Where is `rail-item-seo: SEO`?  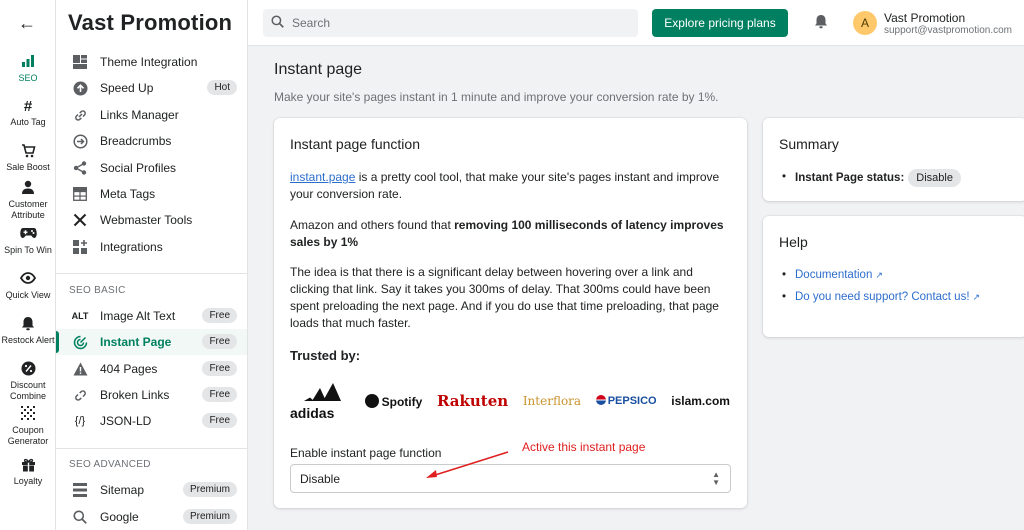 rail-item-seo: SEO is located at coordinates (28, 69).